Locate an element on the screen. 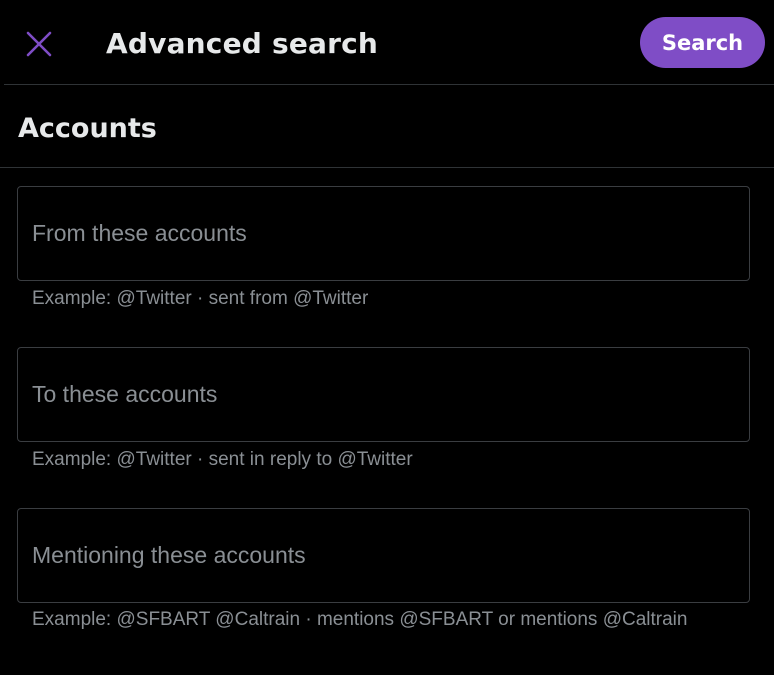  from-accounts-field is located at coordinates (383, 233).